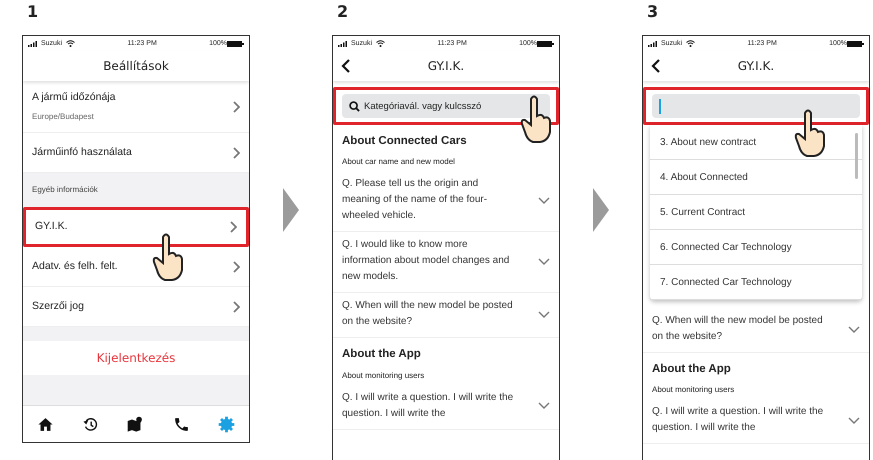 The image size is (873, 460). I want to click on search-field, so click(756, 106).